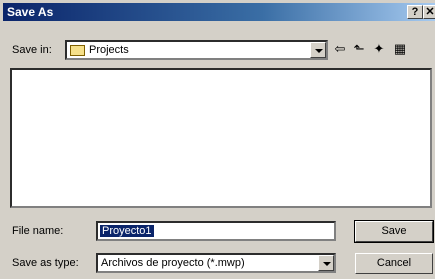 The height and width of the screenshot is (279, 435). What do you see at coordinates (127, 231) in the screenshot?
I see `file-name-value: Proyecto1` at bounding box center [127, 231].